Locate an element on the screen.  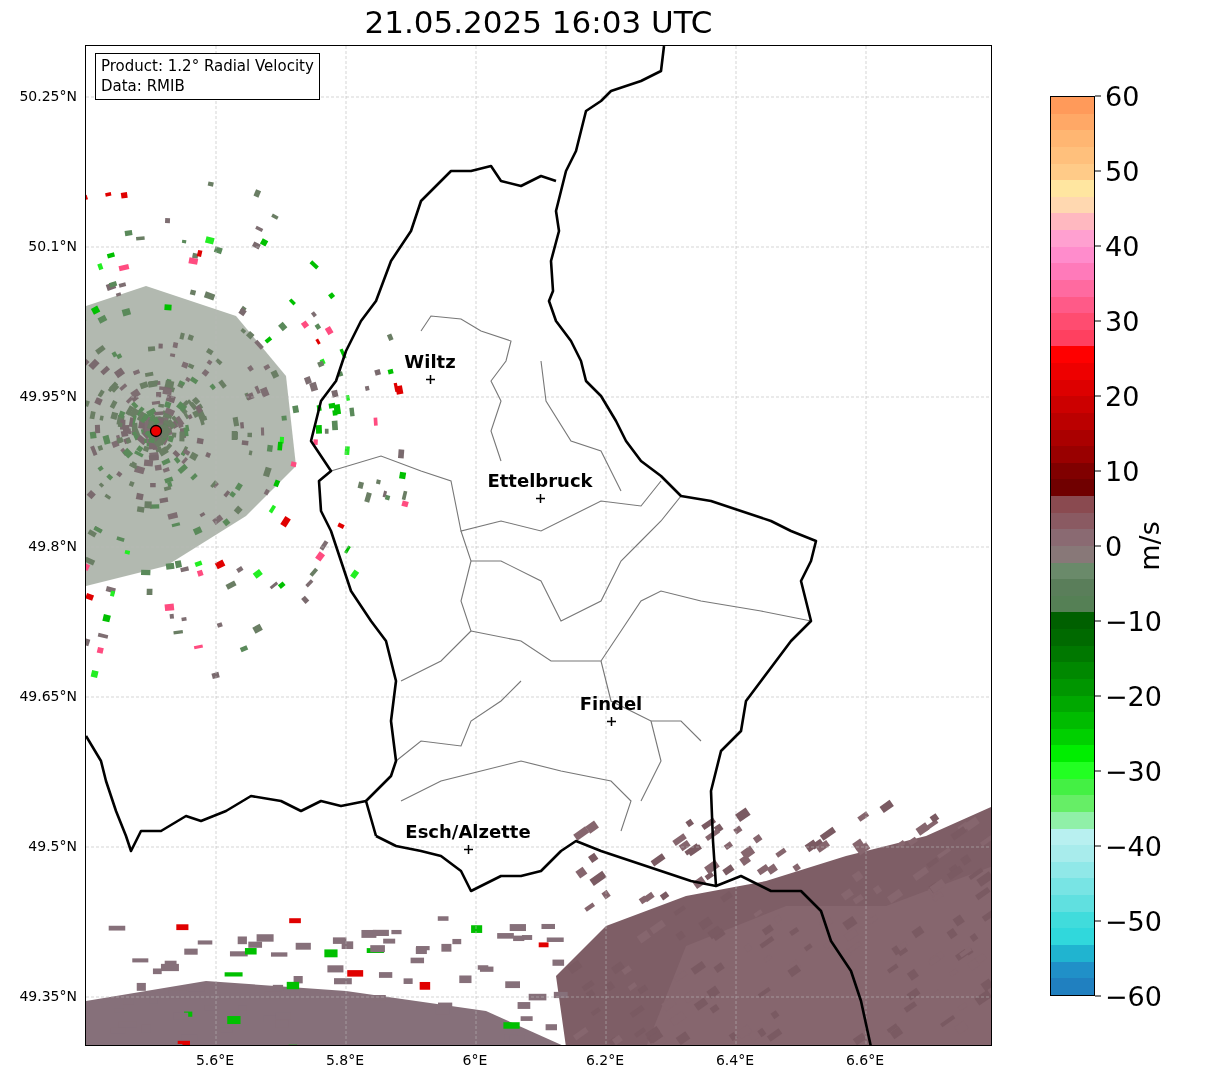
colorbar-tick-label: 20 is located at coordinates (1117, 396).